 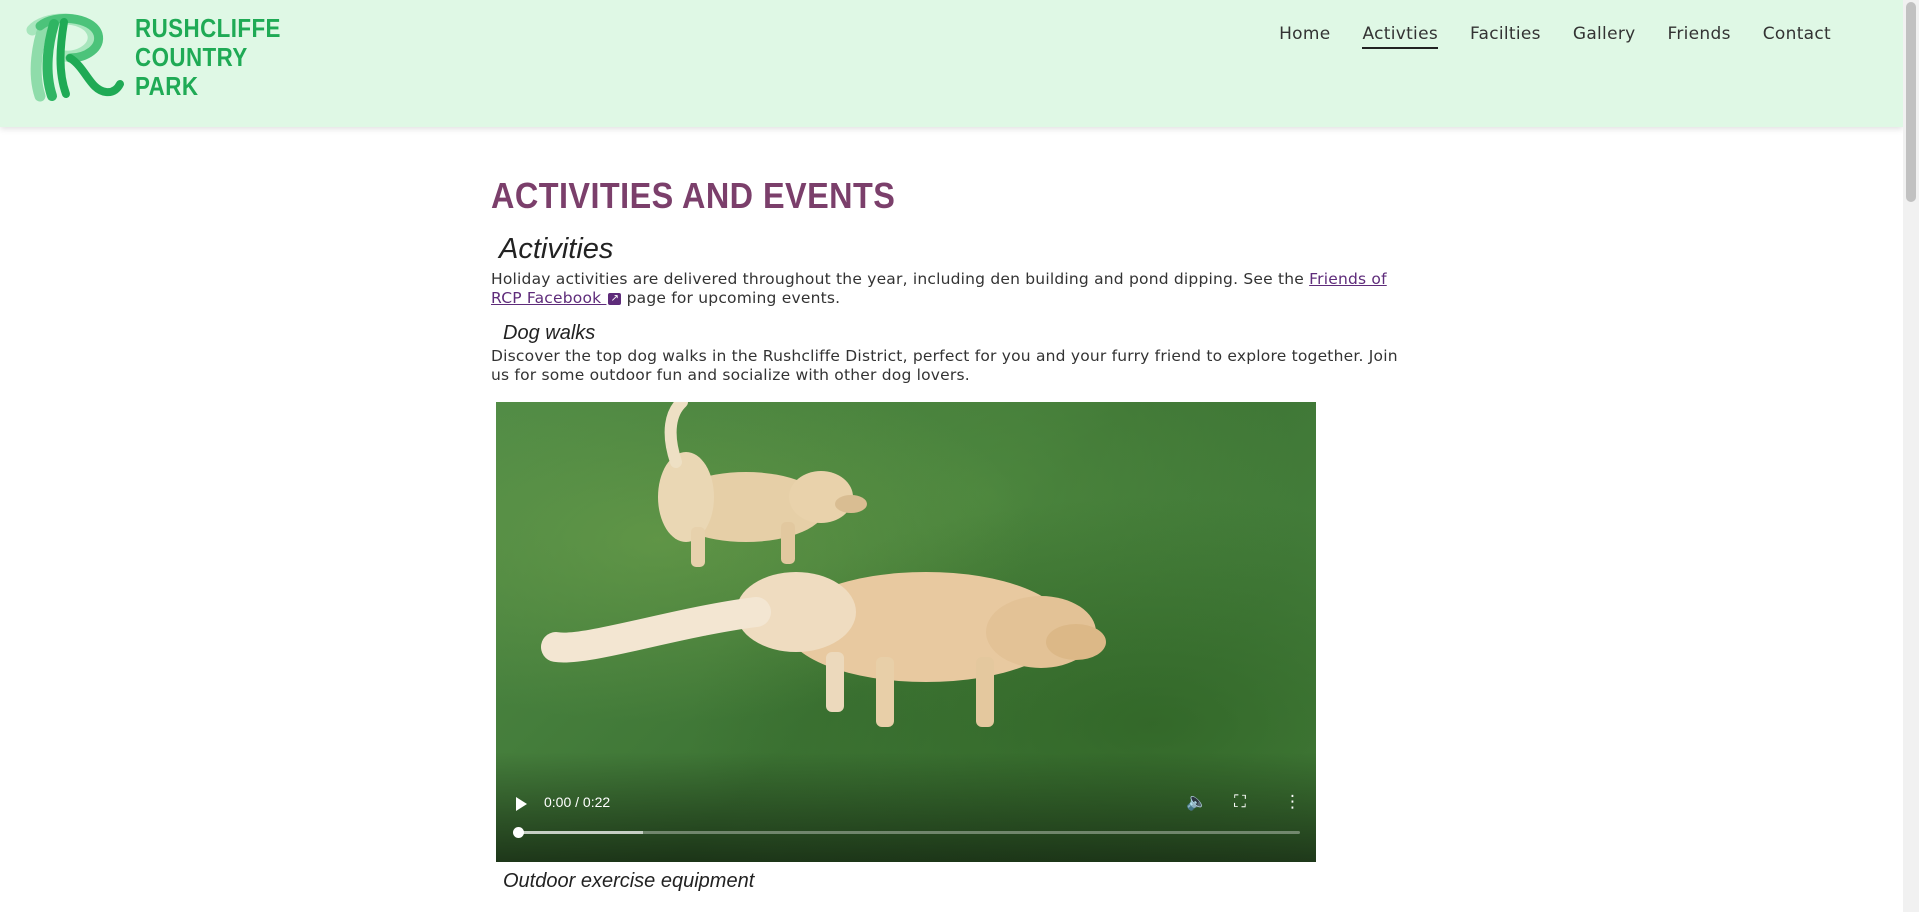 I want to click on page-title: ACTIVITIES AND EVENTS, so click(x=693, y=195).